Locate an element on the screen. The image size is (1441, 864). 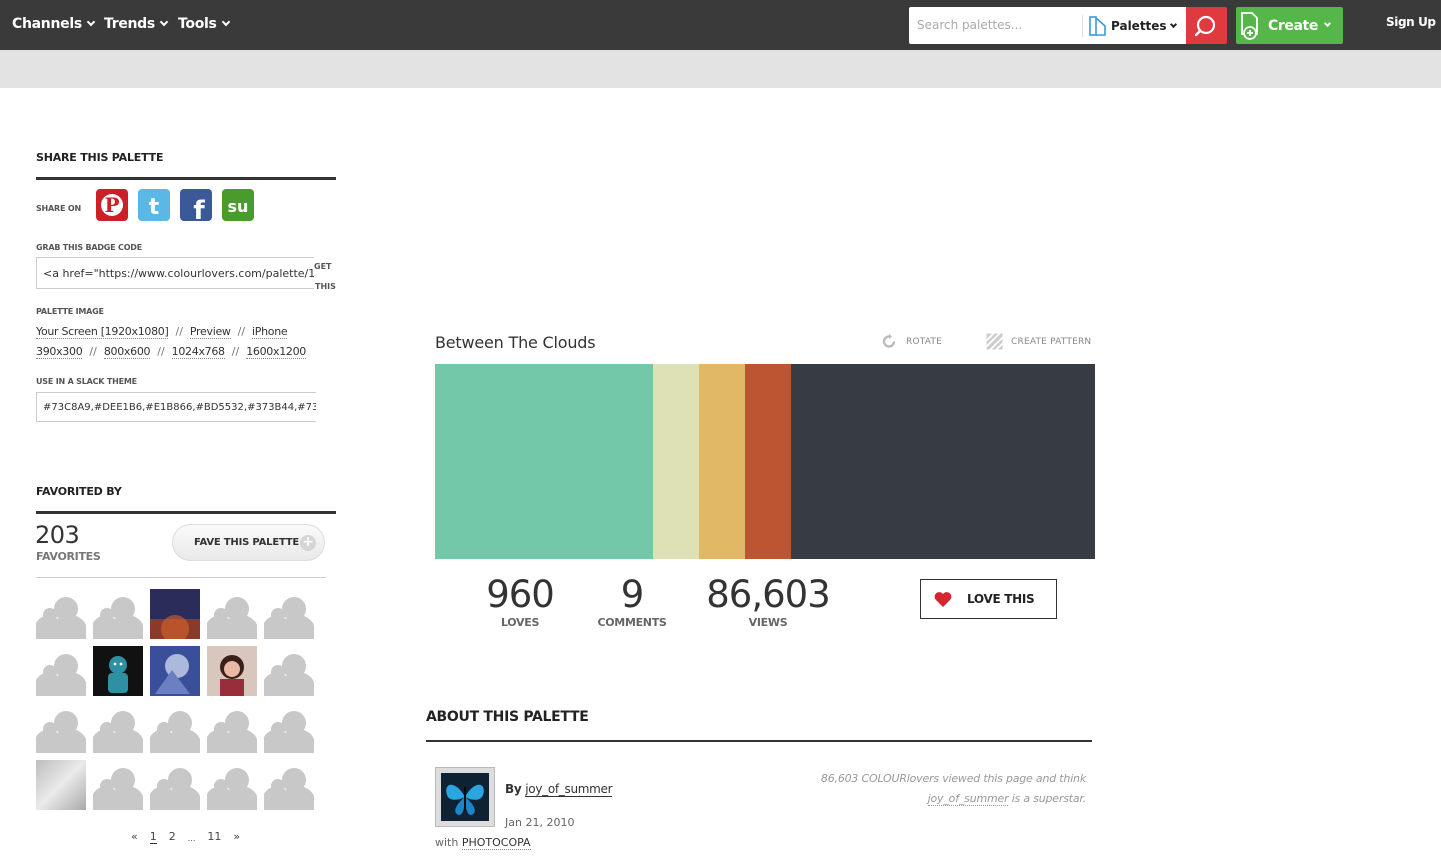
search-type-label: Palettes is located at coordinates (1139, 26).